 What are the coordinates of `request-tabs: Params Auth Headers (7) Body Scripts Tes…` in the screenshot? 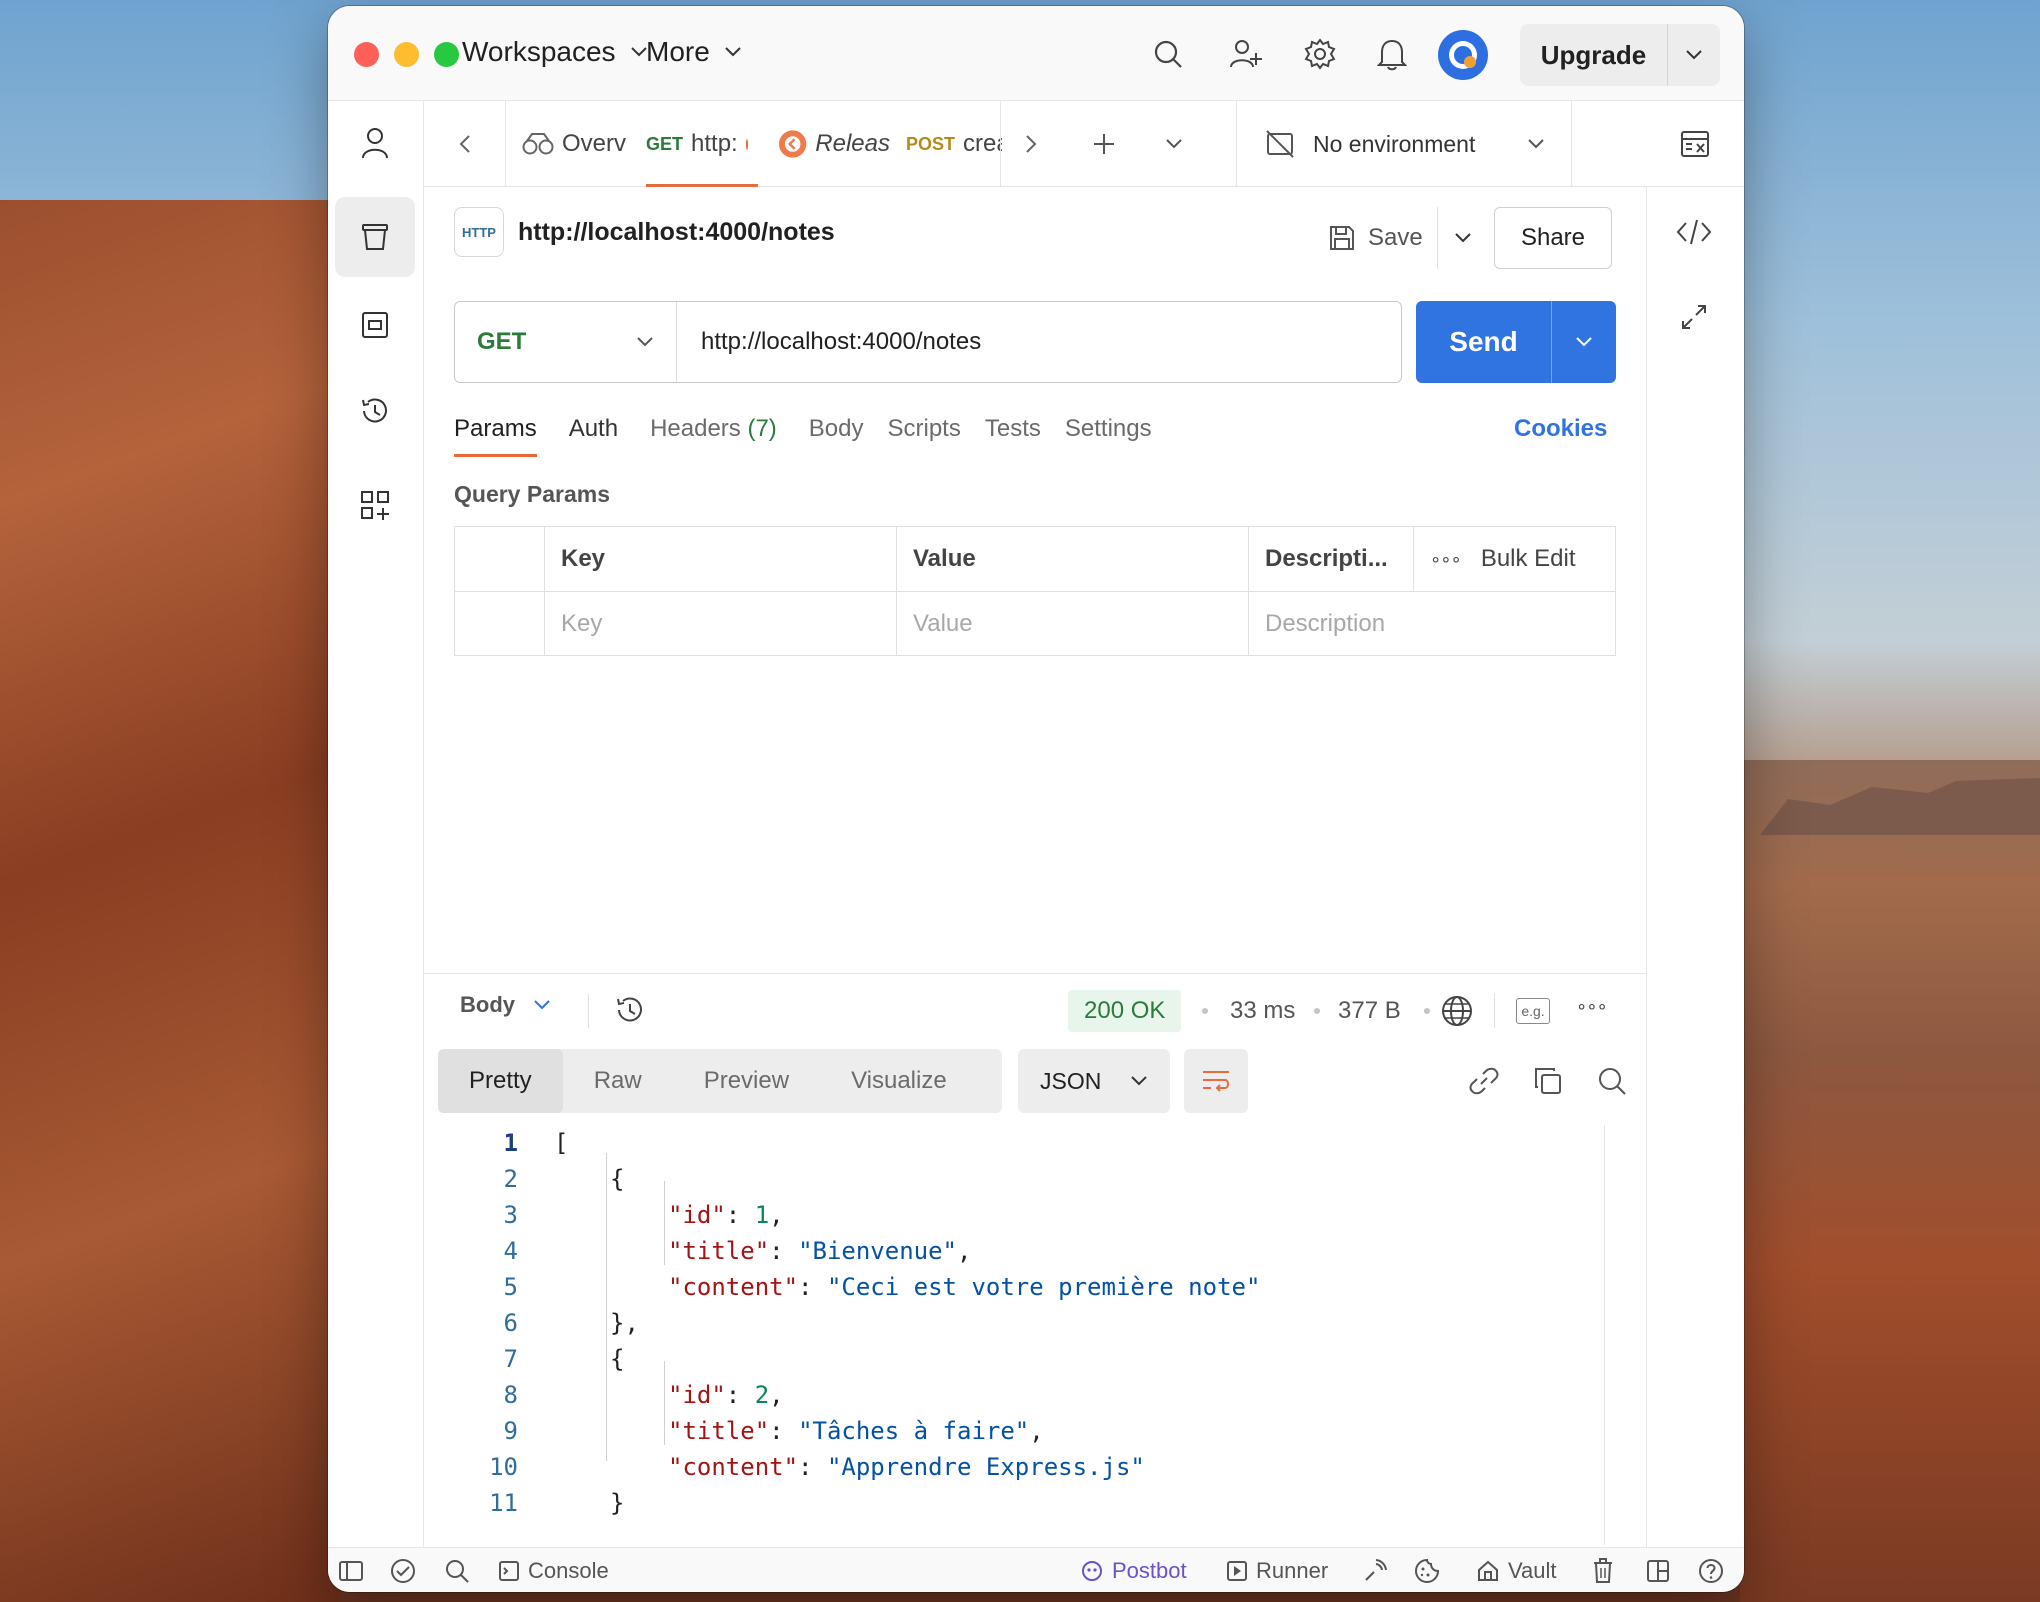 It's located at (803, 436).